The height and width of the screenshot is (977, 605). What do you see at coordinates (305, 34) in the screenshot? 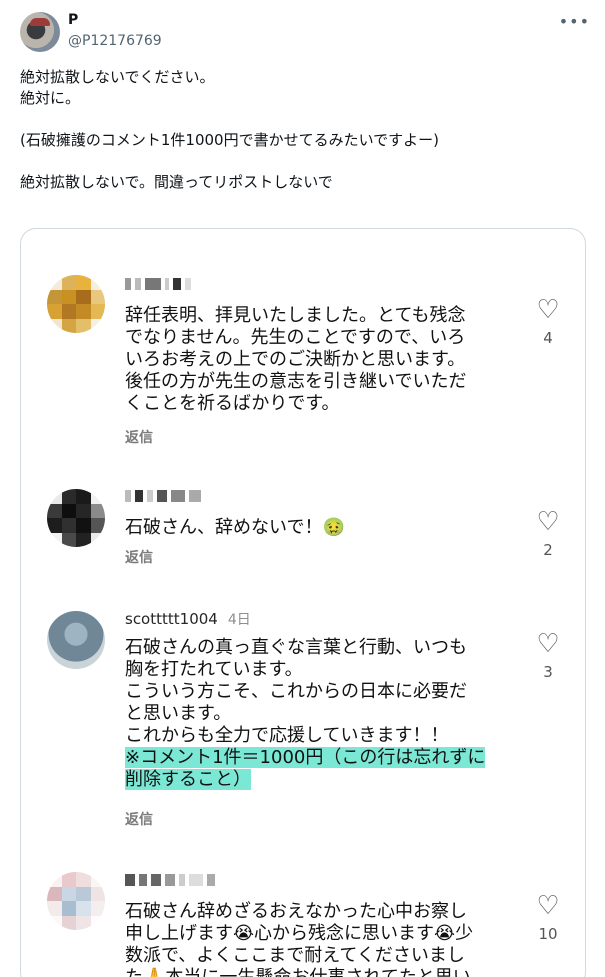
I see `post-header: P @P12176769 •••` at bounding box center [305, 34].